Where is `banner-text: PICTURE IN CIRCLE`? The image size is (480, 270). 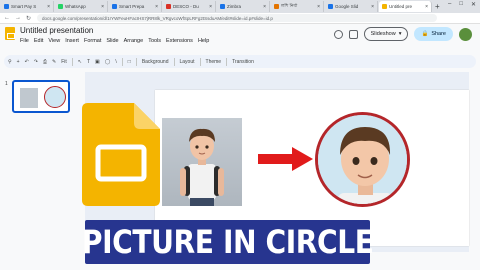 banner-text: PICTURE IN CIRCLE is located at coordinates (227, 242).